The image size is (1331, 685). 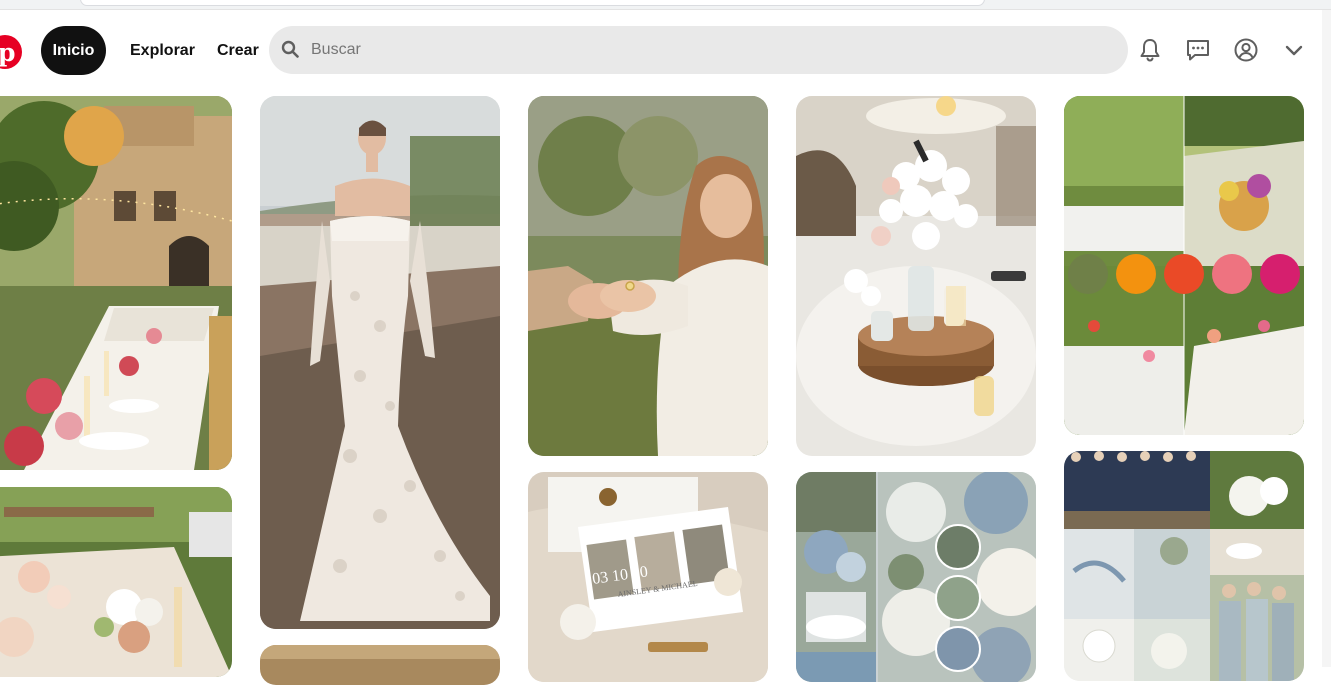 I want to click on pinterest-logo: p, so click(x=11, y=52).